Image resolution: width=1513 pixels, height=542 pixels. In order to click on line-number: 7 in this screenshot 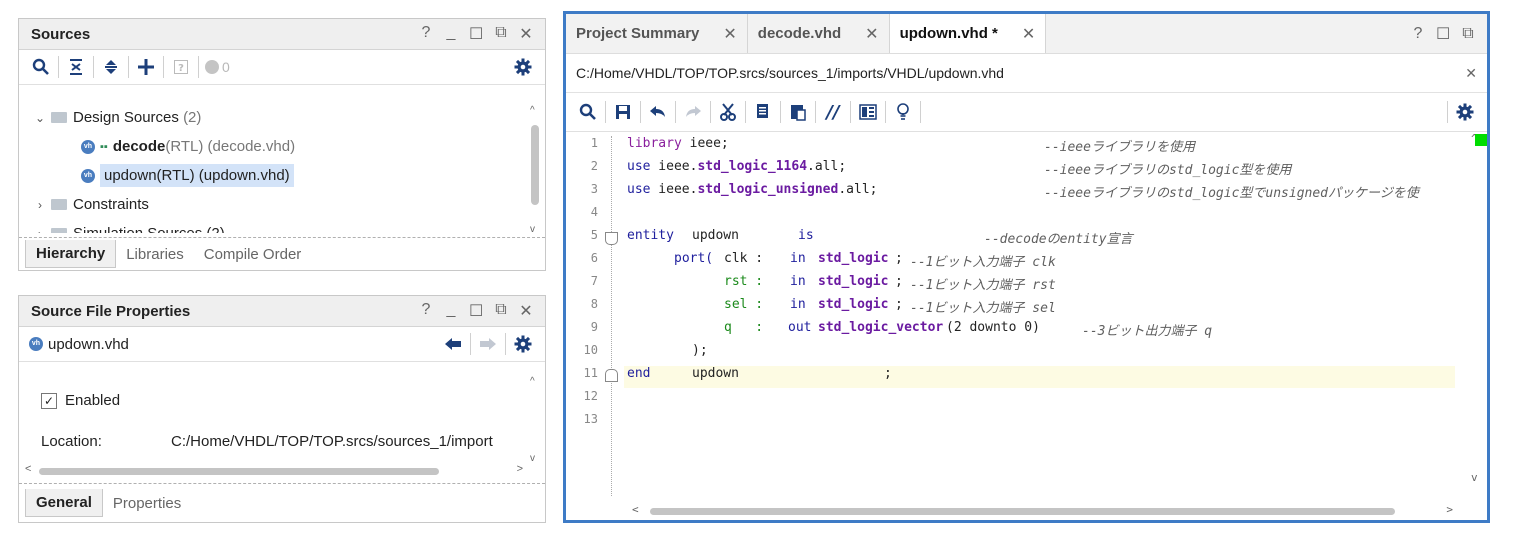, I will do `click(594, 281)`.